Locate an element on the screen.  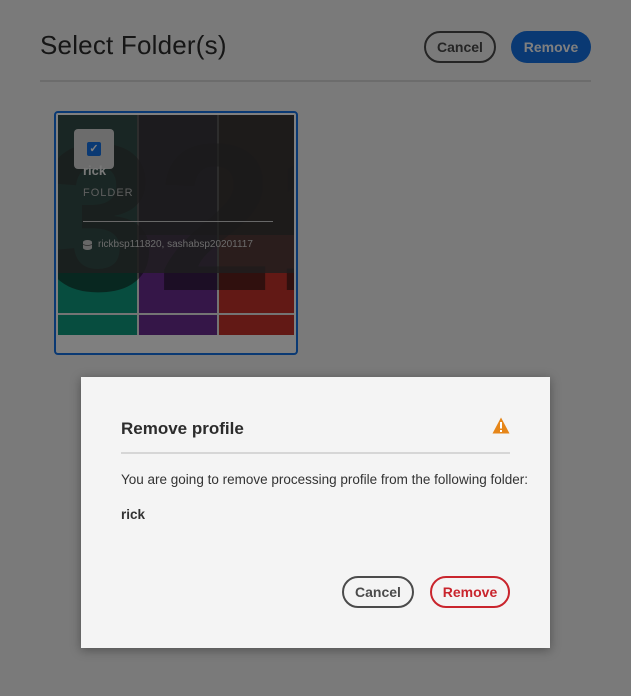
dialog-divider is located at coordinates (315, 453).